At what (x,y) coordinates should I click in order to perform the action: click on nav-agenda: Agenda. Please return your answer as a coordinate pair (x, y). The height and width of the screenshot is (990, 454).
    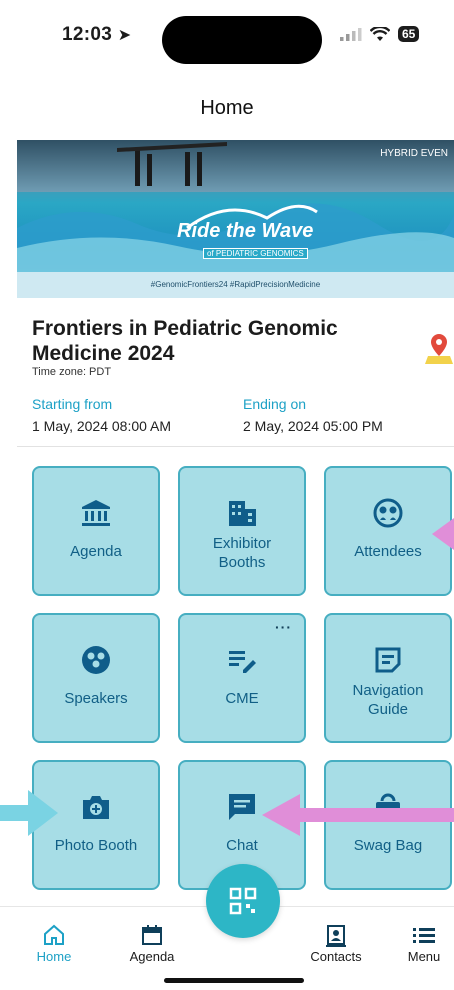
    Looking at the image, I should click on (152, 942).